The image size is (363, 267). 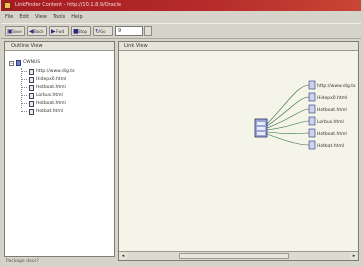 I want to click on back-button: ◀ Back, so click(x=37, y=31).